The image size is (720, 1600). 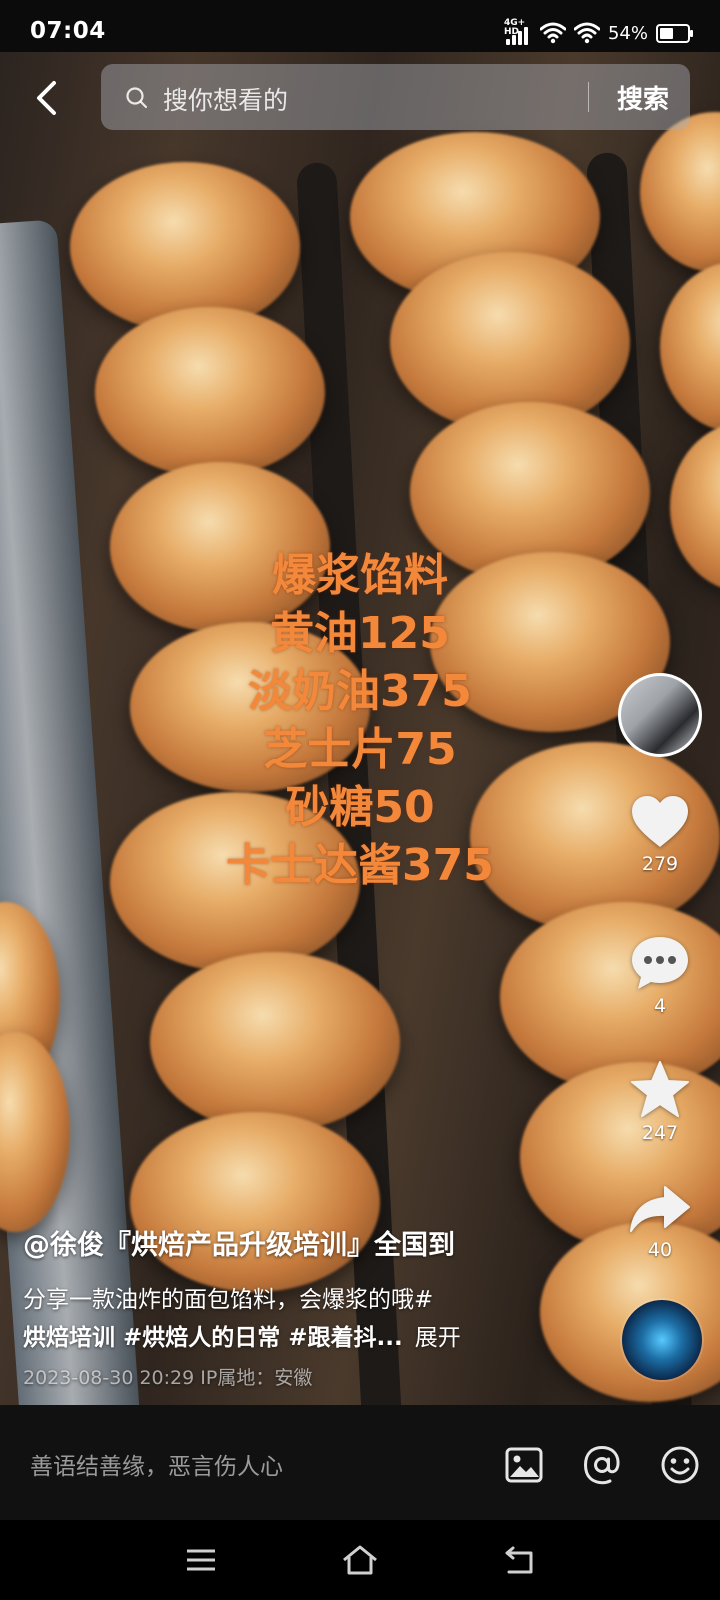 I want to click on comment-count: 4, so click(x=660, y=1006).